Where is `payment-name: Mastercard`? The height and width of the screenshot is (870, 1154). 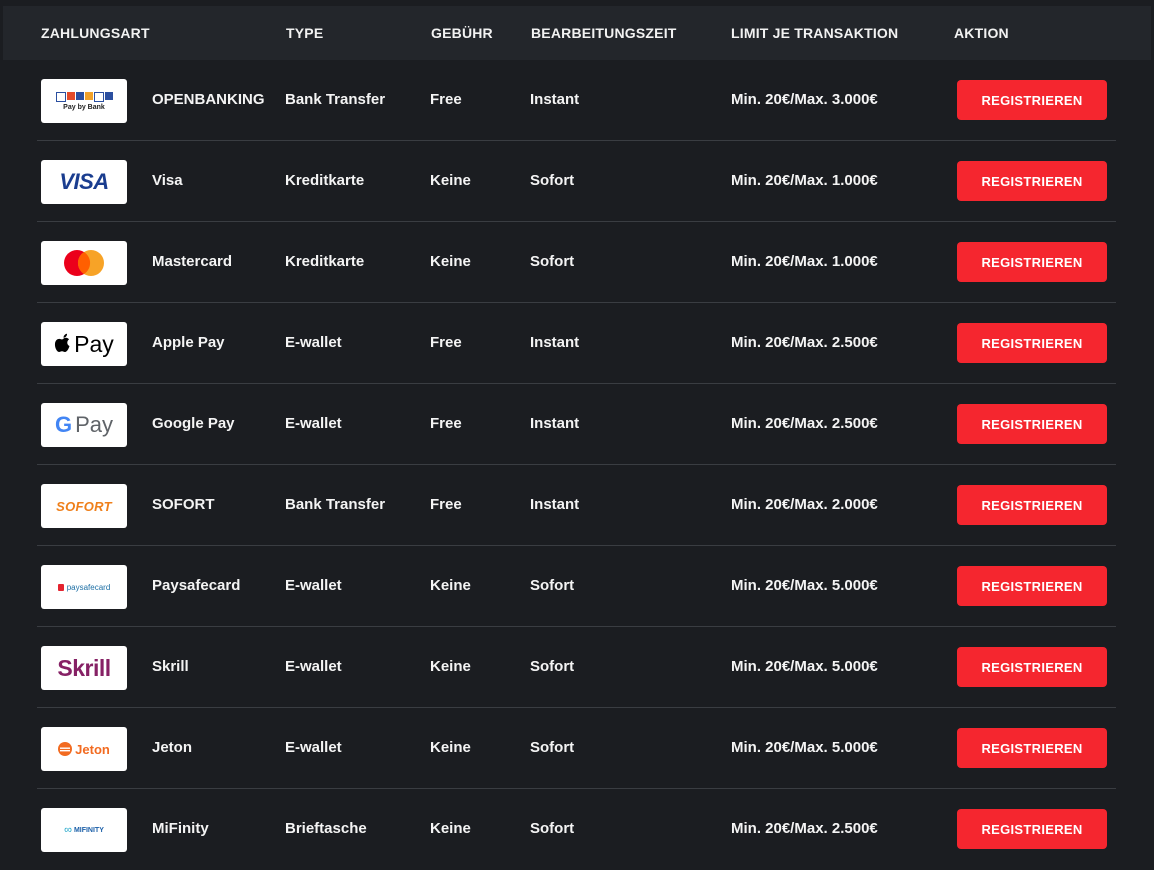 payment-name: Mastercard is located at coordinates (192, 261).